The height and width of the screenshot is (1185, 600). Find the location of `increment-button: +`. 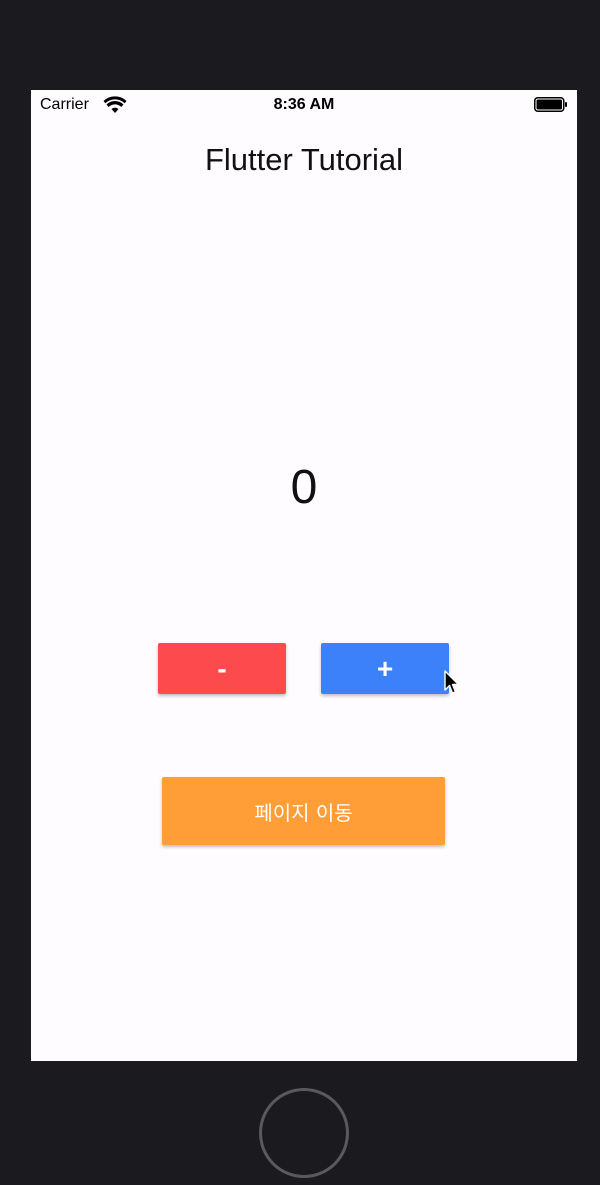

increment-button: + is located at coordinates (385, 668).